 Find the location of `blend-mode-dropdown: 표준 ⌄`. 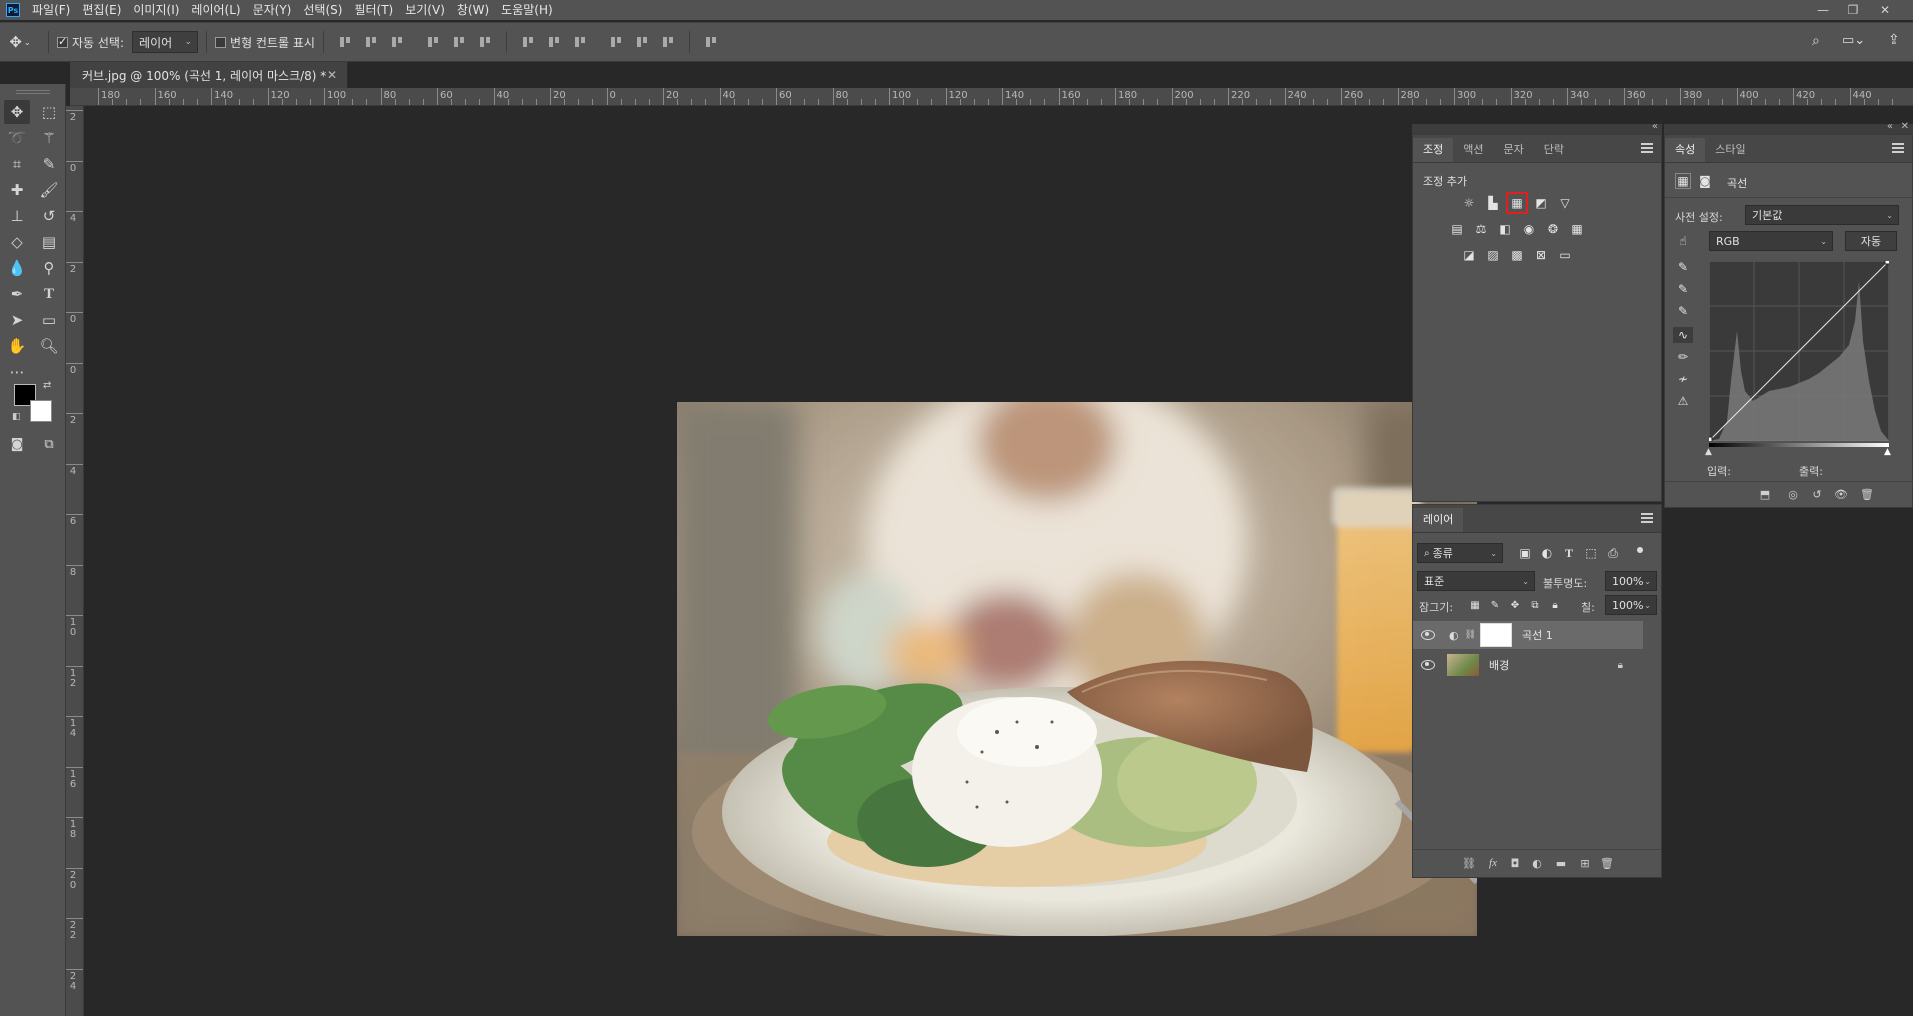

blend-mode-dropdown: 표준 ⌄ is located at coordinates (1476, 581).